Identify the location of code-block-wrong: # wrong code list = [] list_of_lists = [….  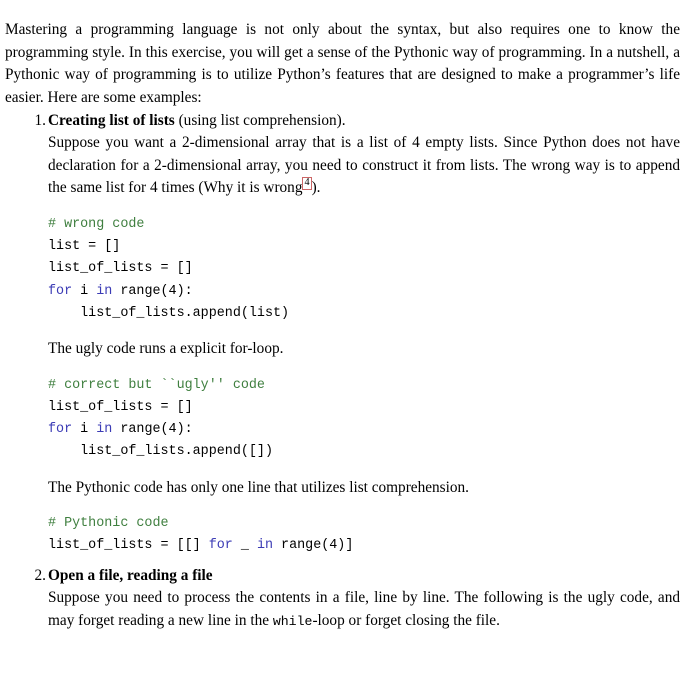
(350, 269).